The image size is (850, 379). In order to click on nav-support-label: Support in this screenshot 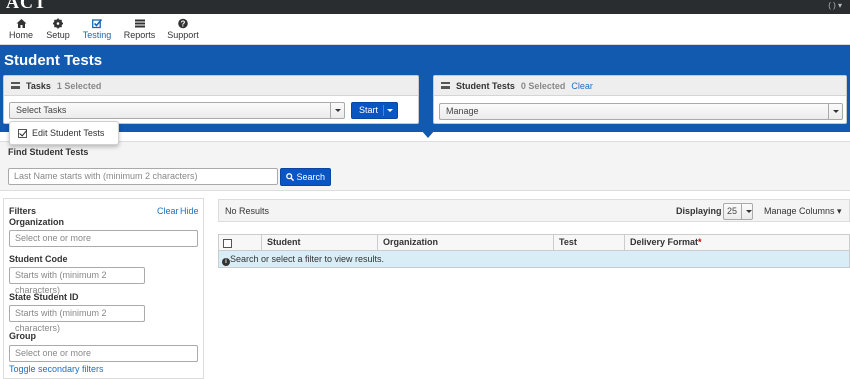, I will do `click(183, 35)`.